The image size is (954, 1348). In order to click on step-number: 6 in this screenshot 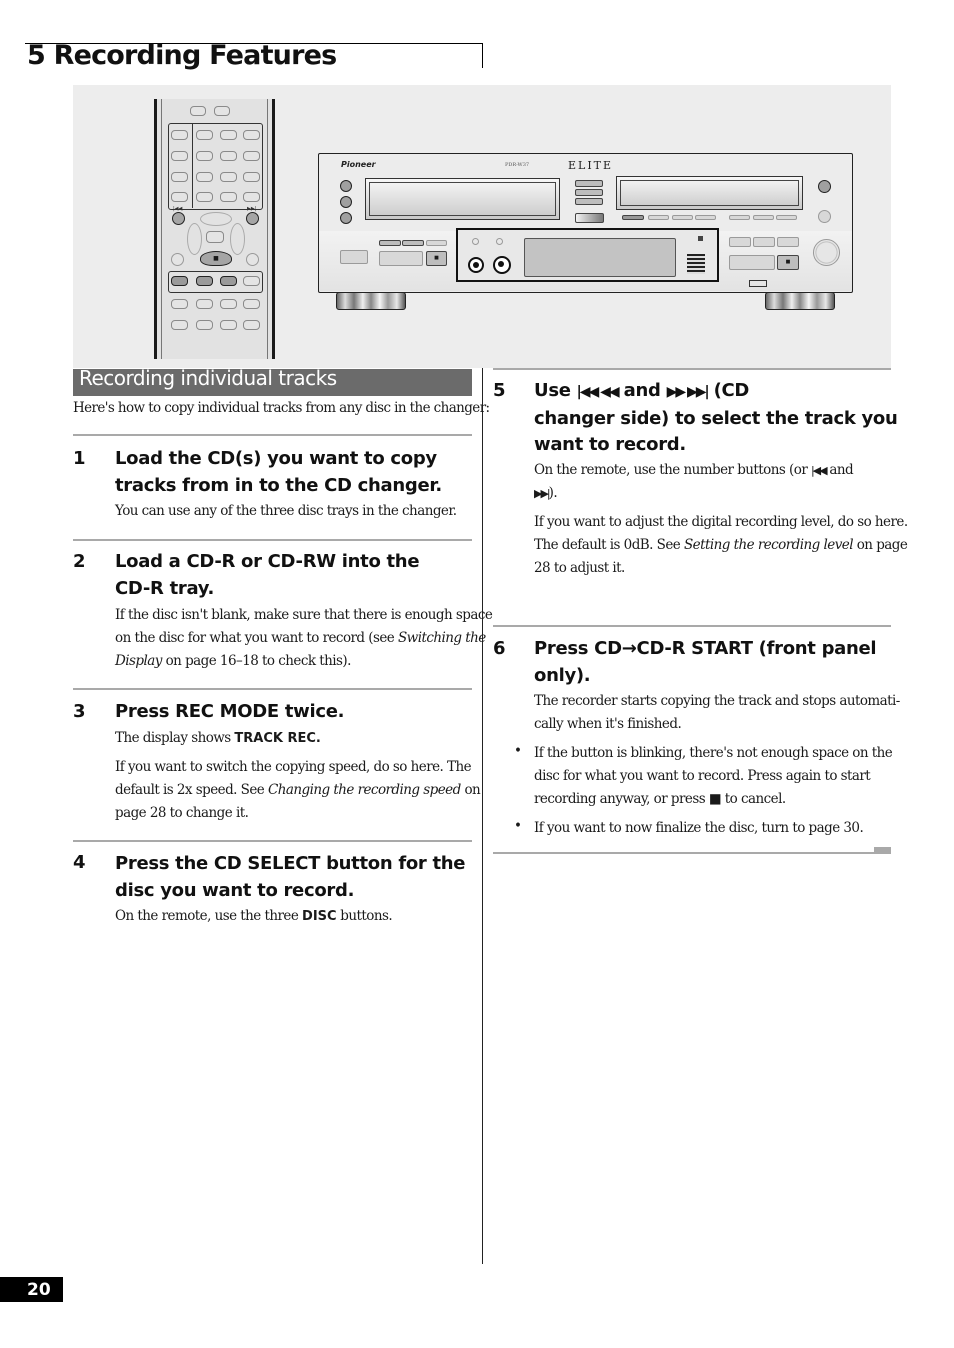, I will do `click(499, 648)`.